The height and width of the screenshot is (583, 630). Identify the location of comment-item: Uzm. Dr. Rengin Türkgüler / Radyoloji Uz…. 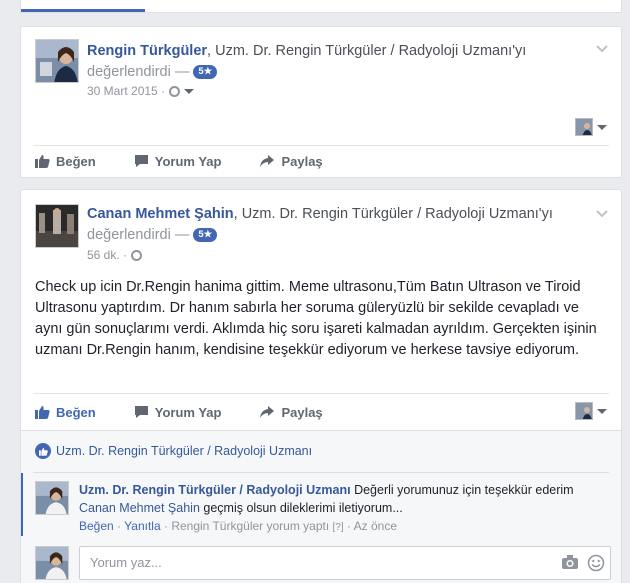
(315, 509).